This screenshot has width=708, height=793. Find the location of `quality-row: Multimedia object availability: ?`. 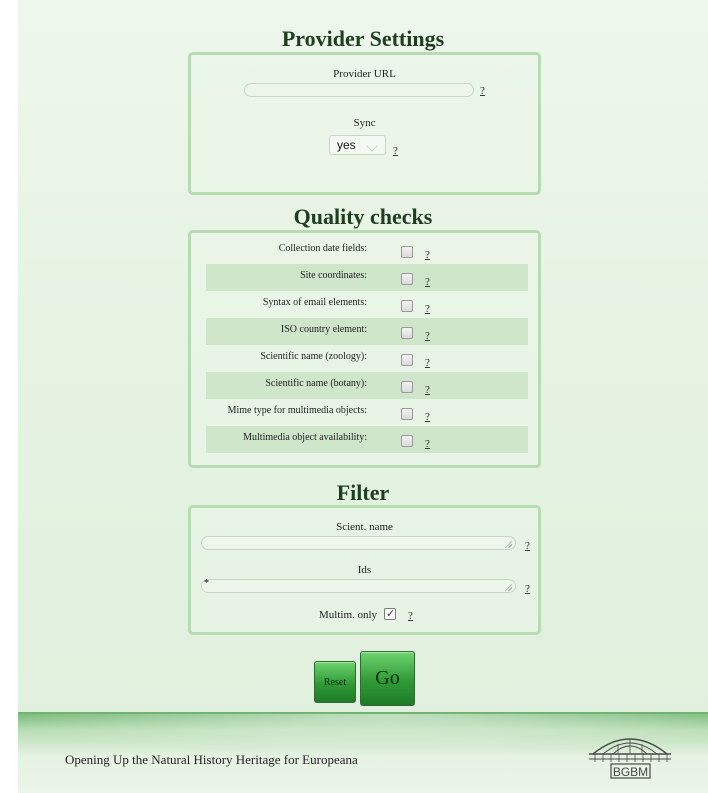

quality-row: Multimedia object availability: ? is located at coordinates (367, 439).